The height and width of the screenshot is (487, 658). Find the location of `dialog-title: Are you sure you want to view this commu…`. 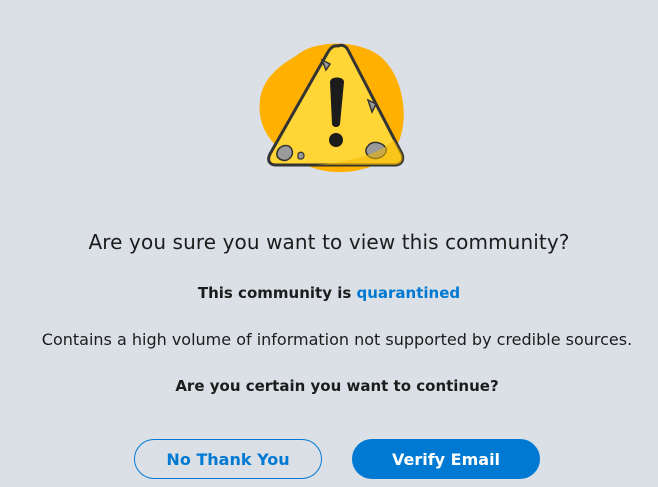

dialog-title: Are you sure you want to view this commu… is located at coordinates (329, 242).